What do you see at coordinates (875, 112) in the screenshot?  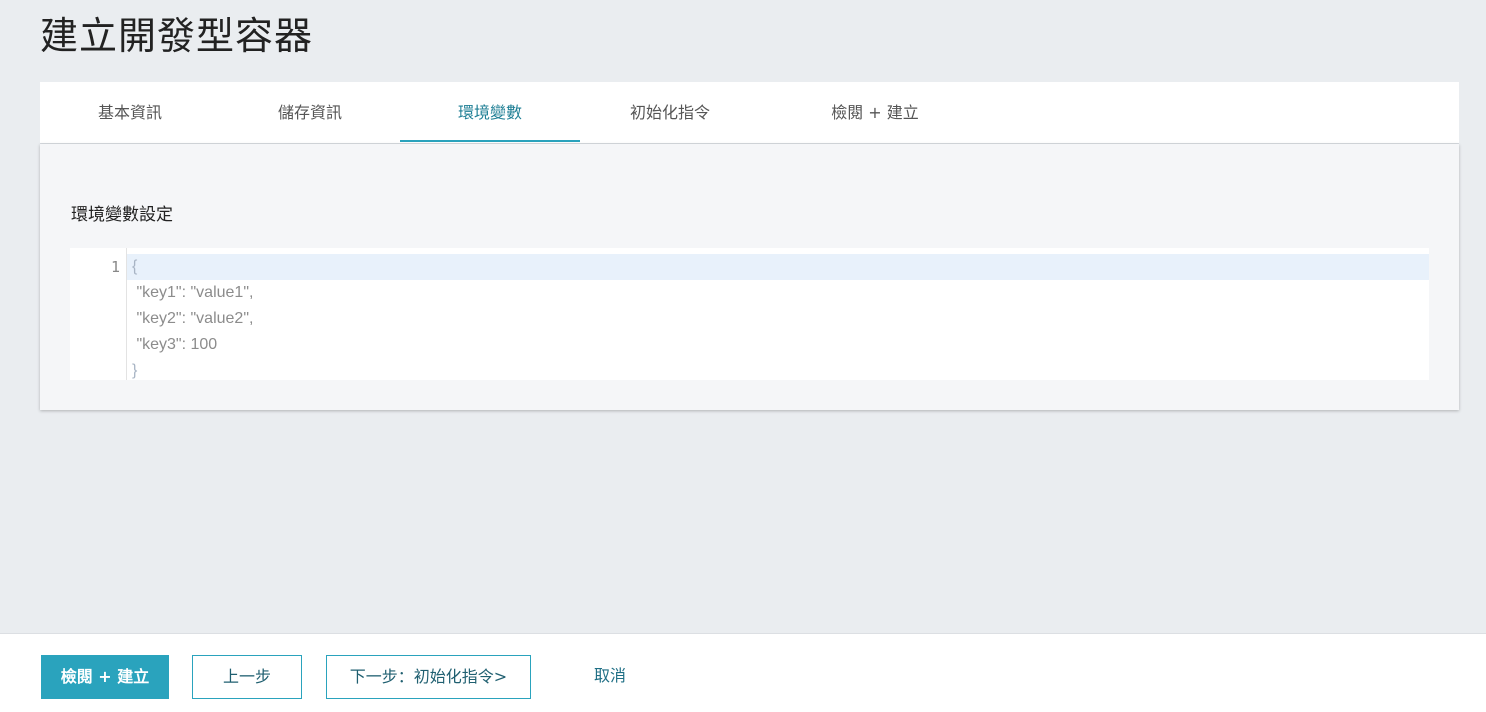 I see `tab-review-create: 檢閱 + 建立` at bounding box center [875, 112].